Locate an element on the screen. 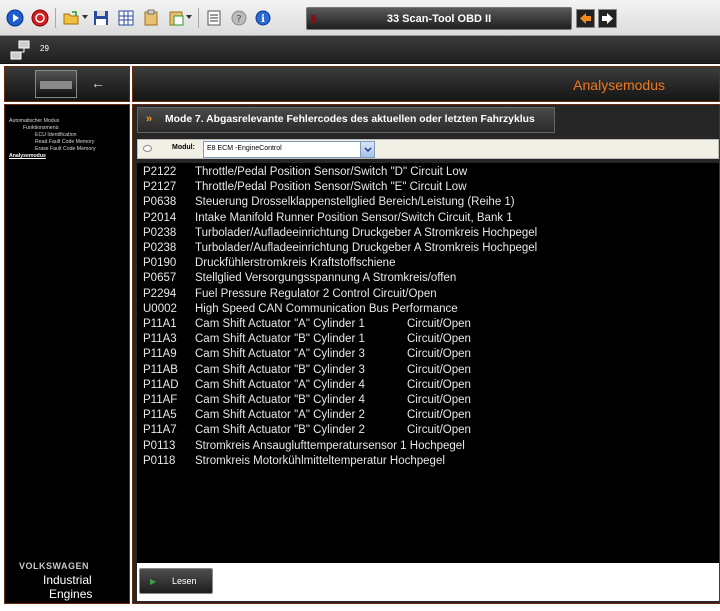 The width and height of the screenshot is (720, 611). action-area: ▶ Lesen is located at coordinates (428, 582).